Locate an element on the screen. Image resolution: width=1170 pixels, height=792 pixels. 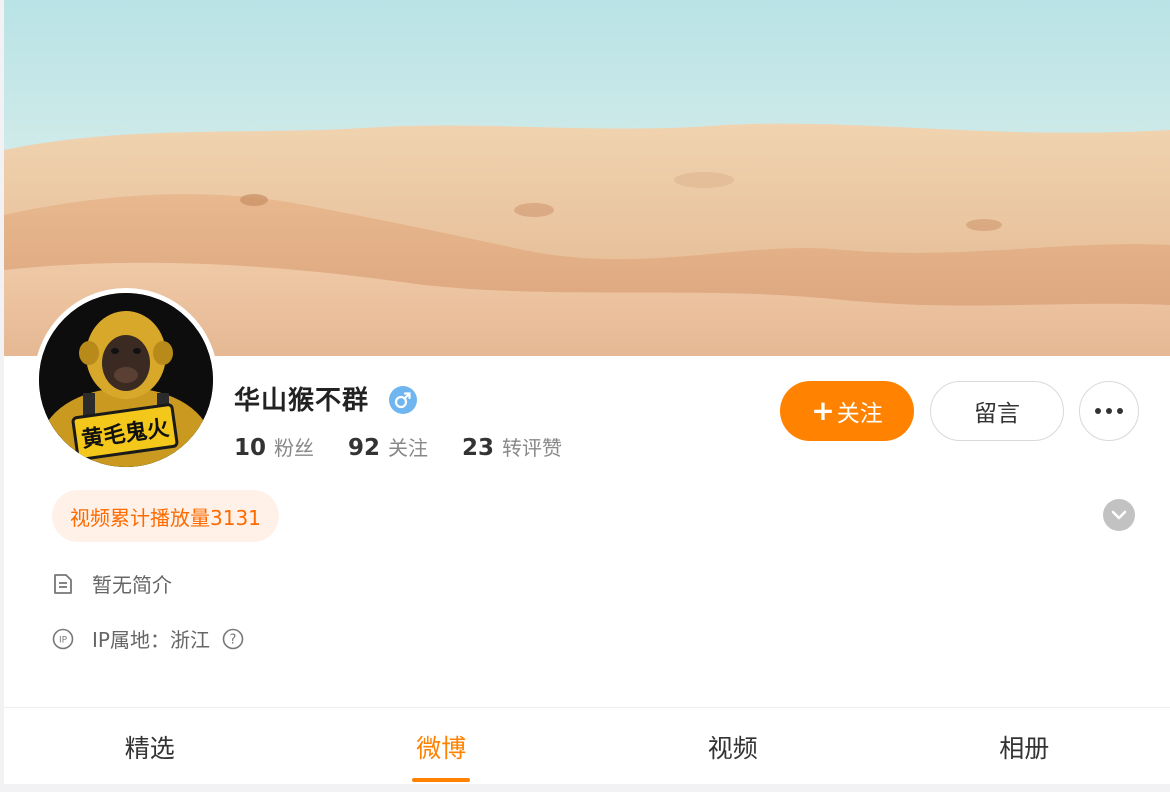
stat-label: 关注 is located at coordinates (408, 448).